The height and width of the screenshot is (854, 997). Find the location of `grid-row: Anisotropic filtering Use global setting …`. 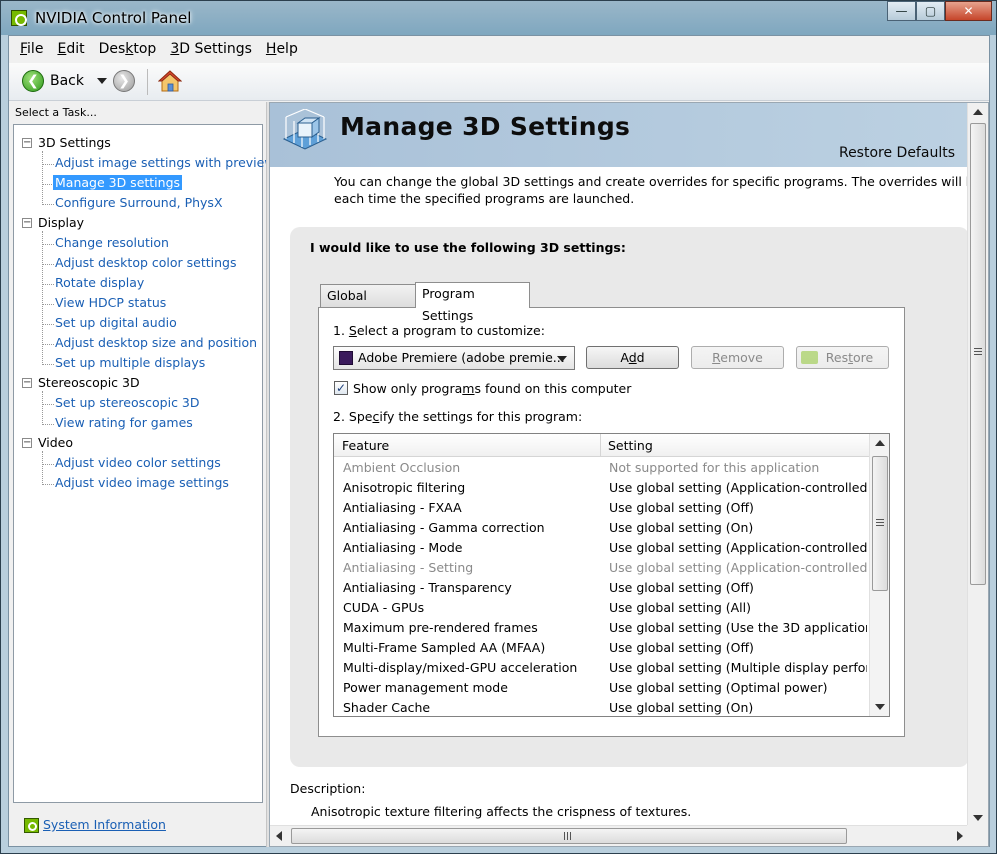

grid-row: Anisotropic filtering Use global setting … is located at coordinates (601, 488).